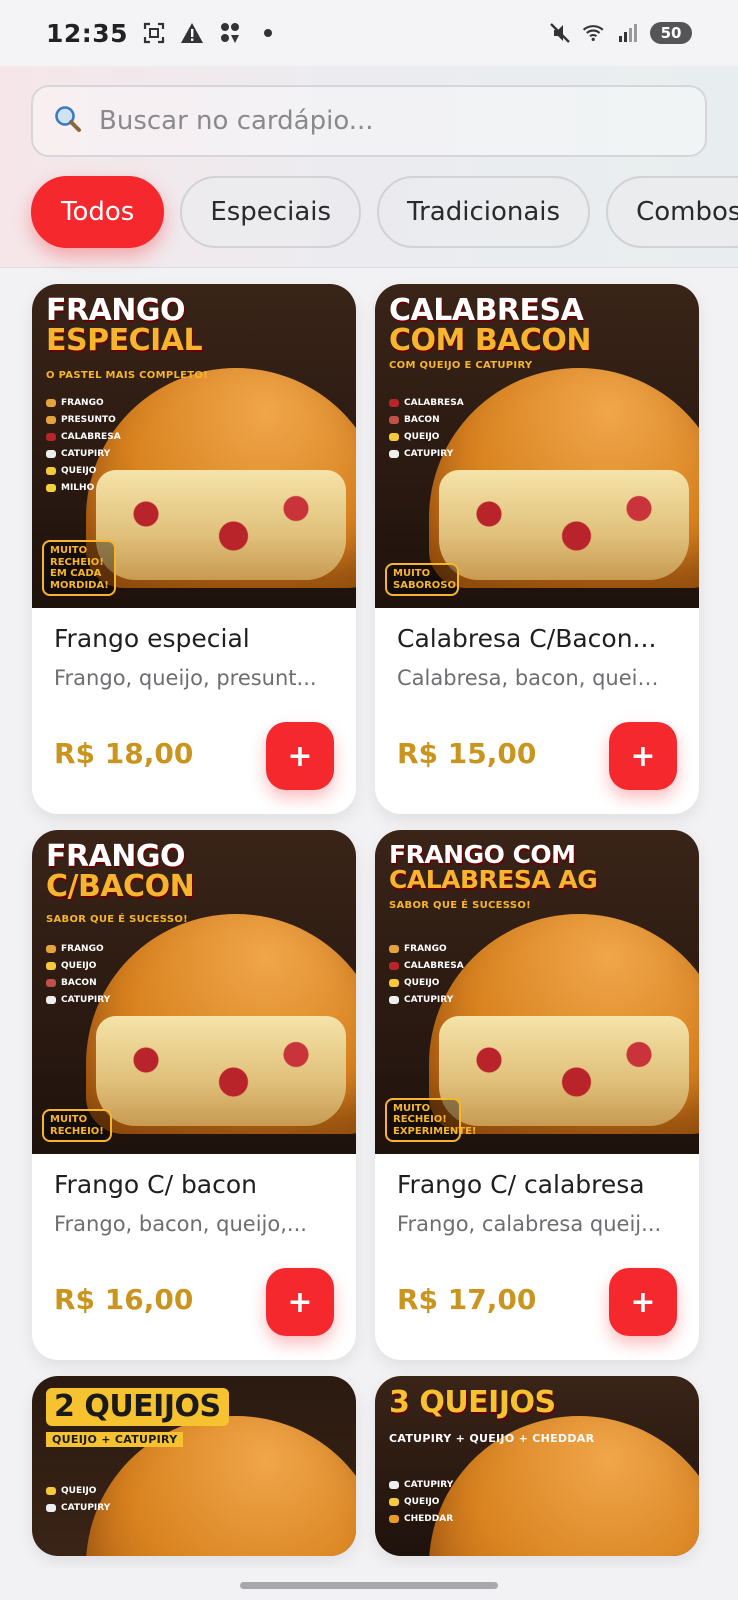 The height and width of the screenshot is (1600, 738). Describe the element at coordinates (594, 33) in the screenshot. I see `wifi-icon` at that location.